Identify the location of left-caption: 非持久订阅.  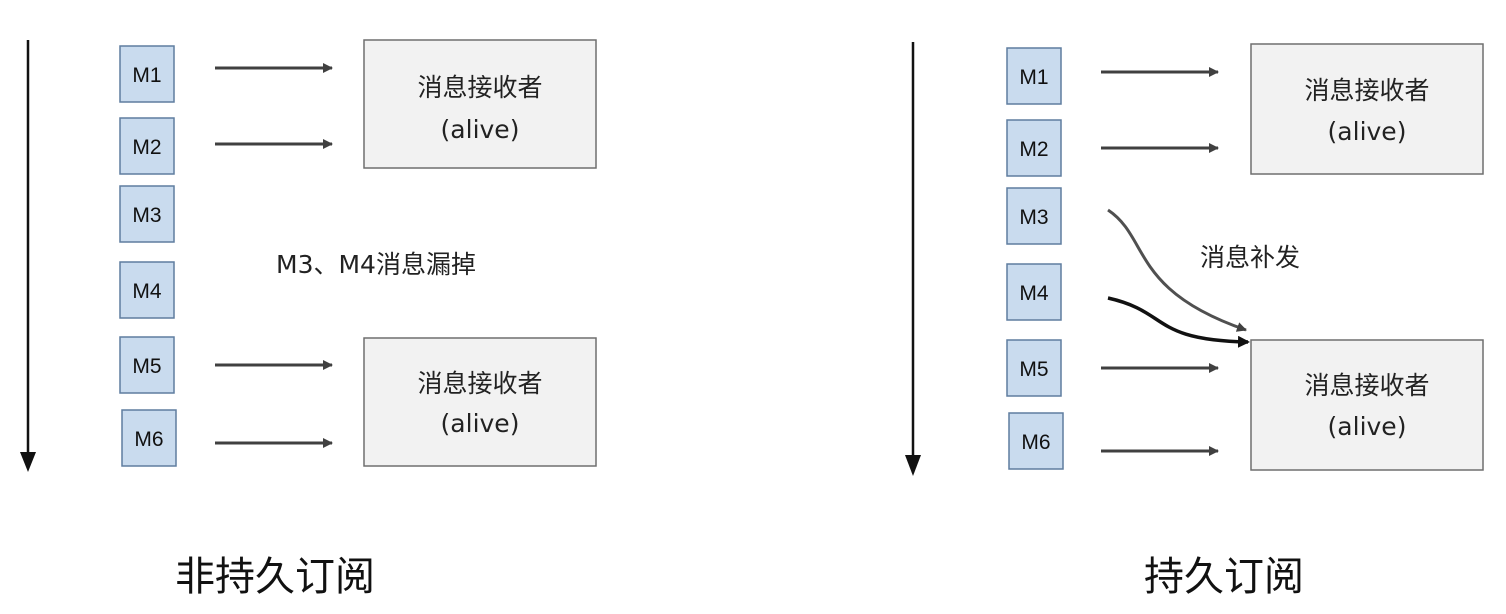
(275, 577).